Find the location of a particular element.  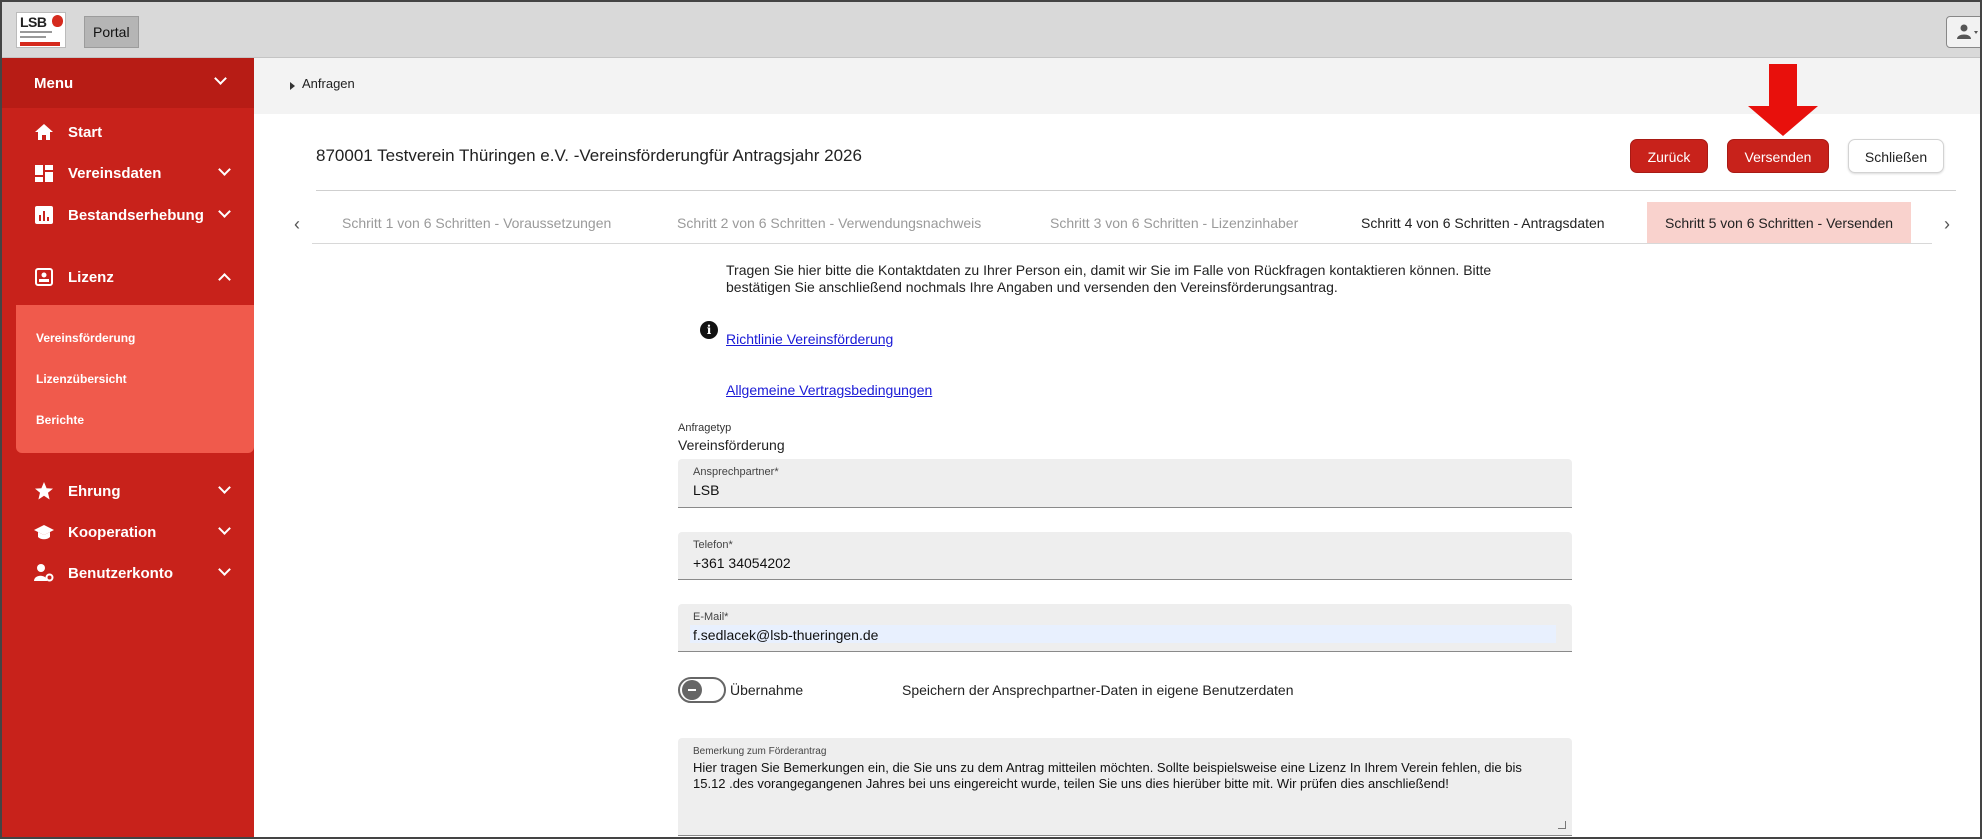

uebernahme-toggle is located at coordinates (702, 690).